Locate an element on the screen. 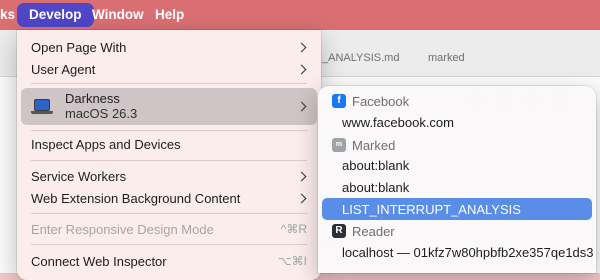 The height and width of the screenshot is (280, 600). menubar-item-help: Help is located at coordinates (169, 15).